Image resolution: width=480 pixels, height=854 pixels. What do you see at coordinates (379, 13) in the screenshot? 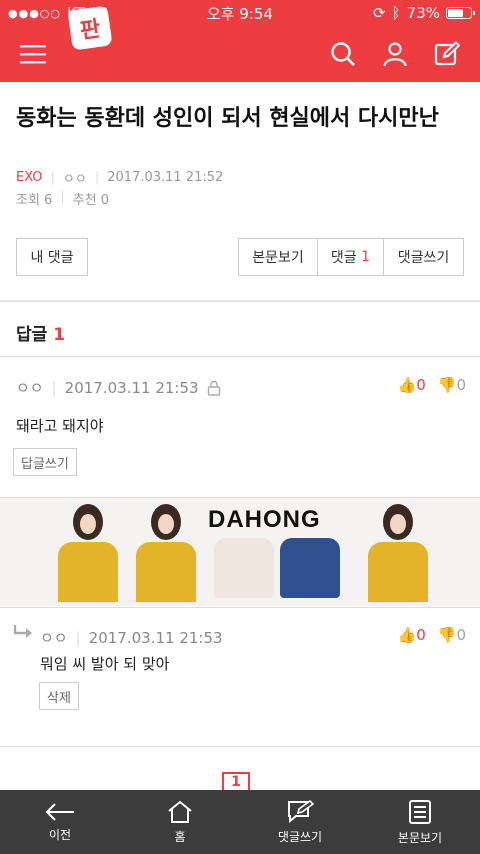
I see `rotation-lock-icon: ⟳` at bounding box center [379, 13].